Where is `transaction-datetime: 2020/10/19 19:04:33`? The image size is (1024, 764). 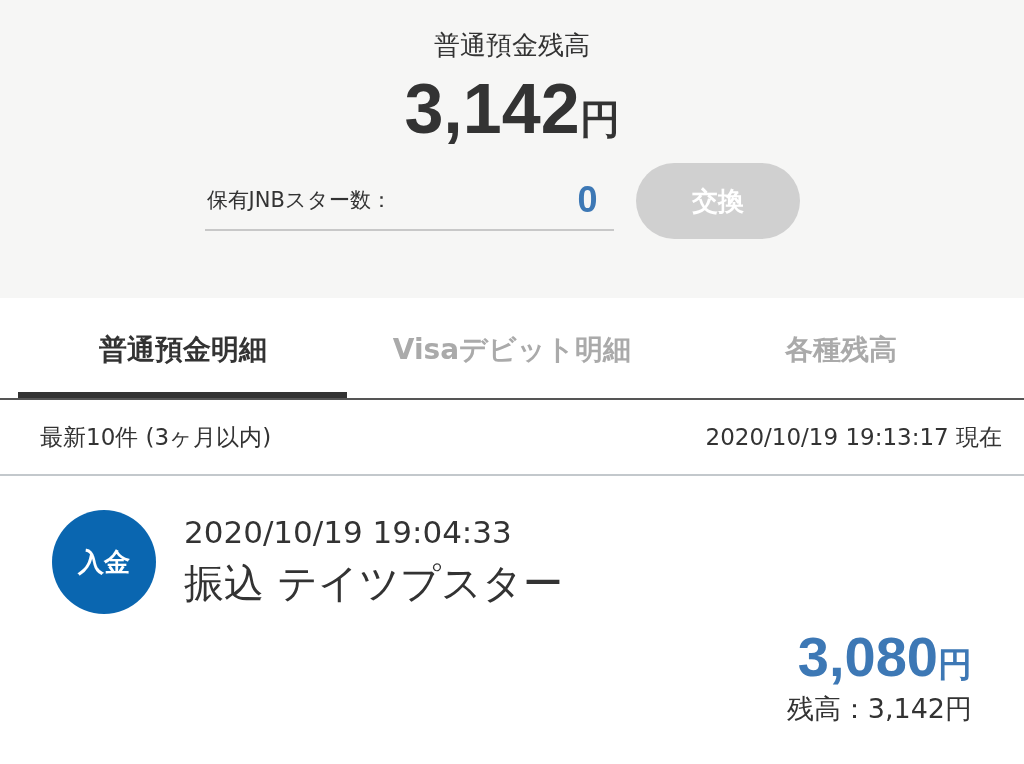
transaction-datetime: 2020/10/19 19:04:33 is located at coordinates (348, 532).